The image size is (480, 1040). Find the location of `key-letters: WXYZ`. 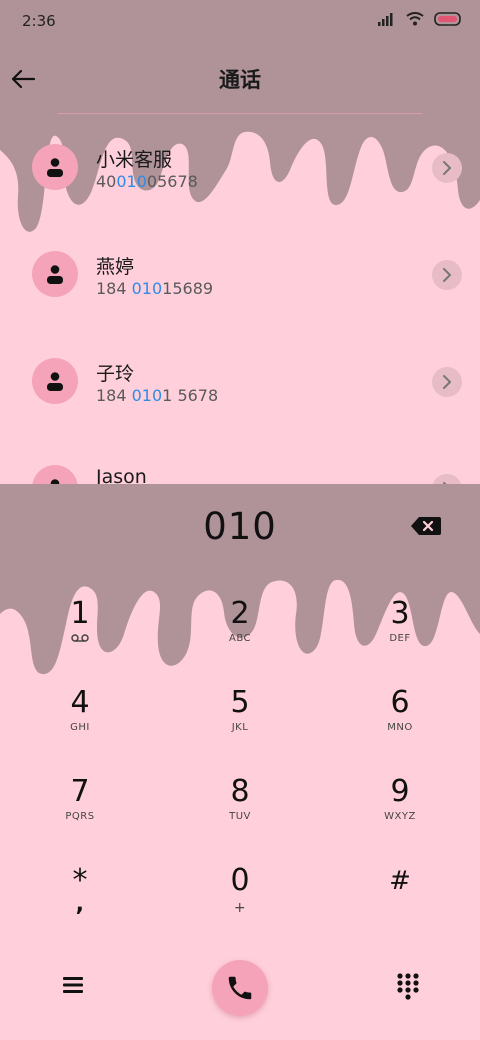

key-letters: WXYZ is located at coordinates (400, 816).